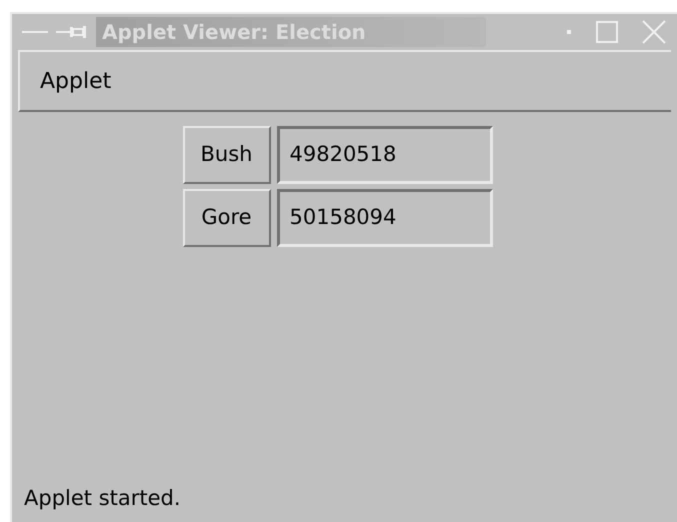 The height and width of the screenshot is (522, 677). What do you see at coordinates (102, 498) in the screenshot?
I see `status-text: Applet started.` at bounding box center [102, 498].